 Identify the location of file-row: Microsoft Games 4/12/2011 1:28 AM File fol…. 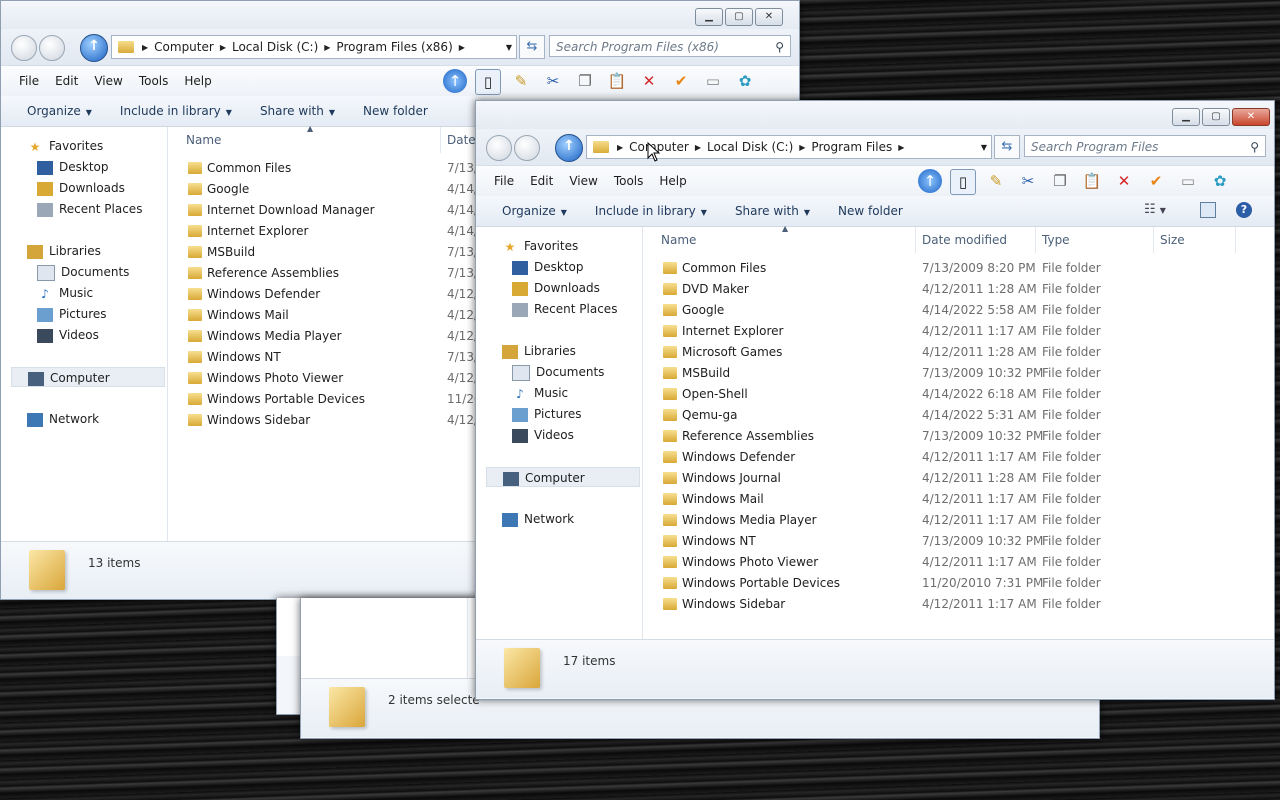
(943, 352).